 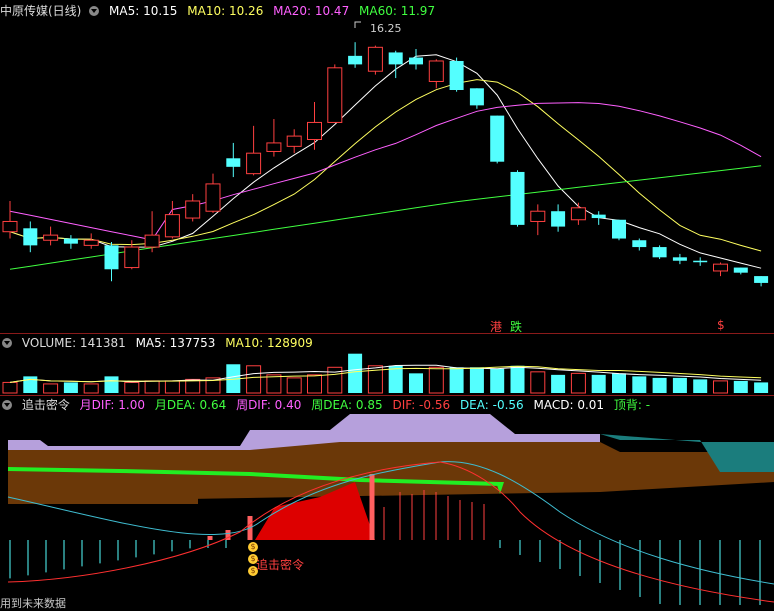 I want to click on band-floor, so click(x=103, y=498).